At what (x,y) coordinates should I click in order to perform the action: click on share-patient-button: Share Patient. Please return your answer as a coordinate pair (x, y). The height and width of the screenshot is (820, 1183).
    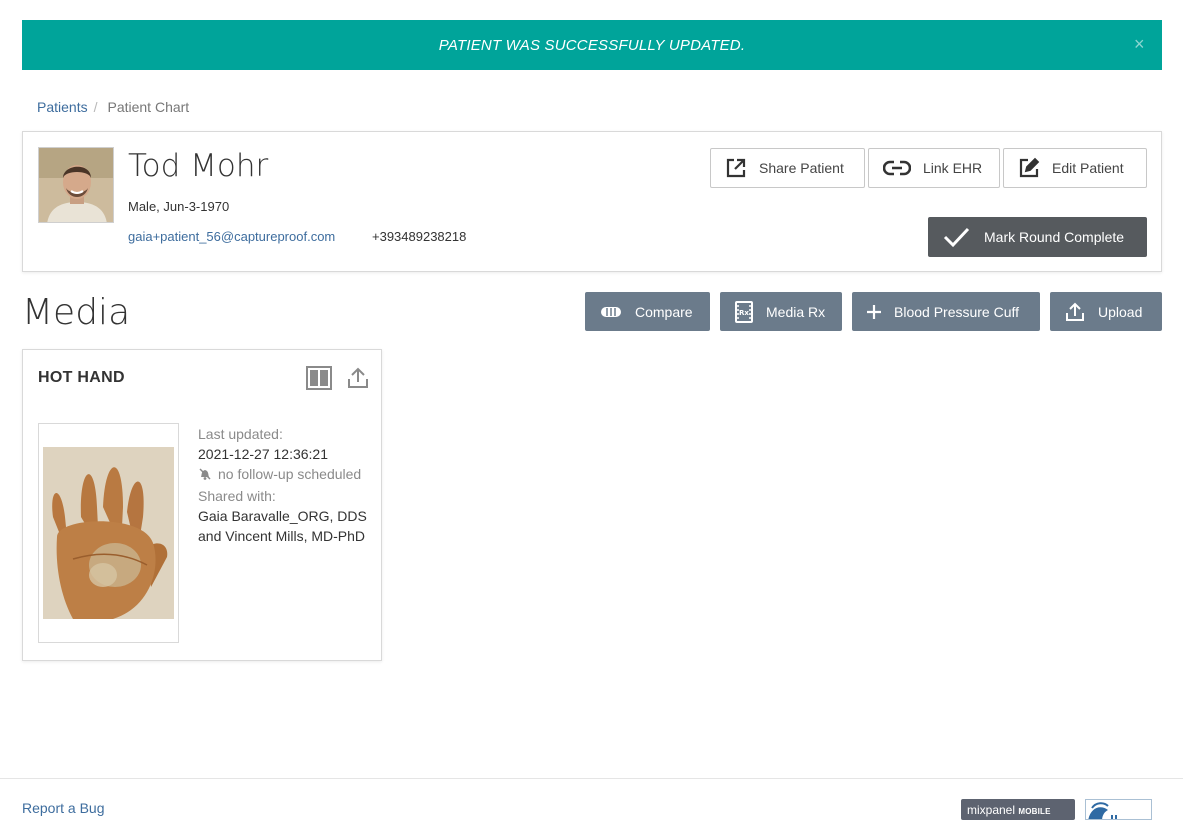
    Looking at the image, I should click on (787, 168).